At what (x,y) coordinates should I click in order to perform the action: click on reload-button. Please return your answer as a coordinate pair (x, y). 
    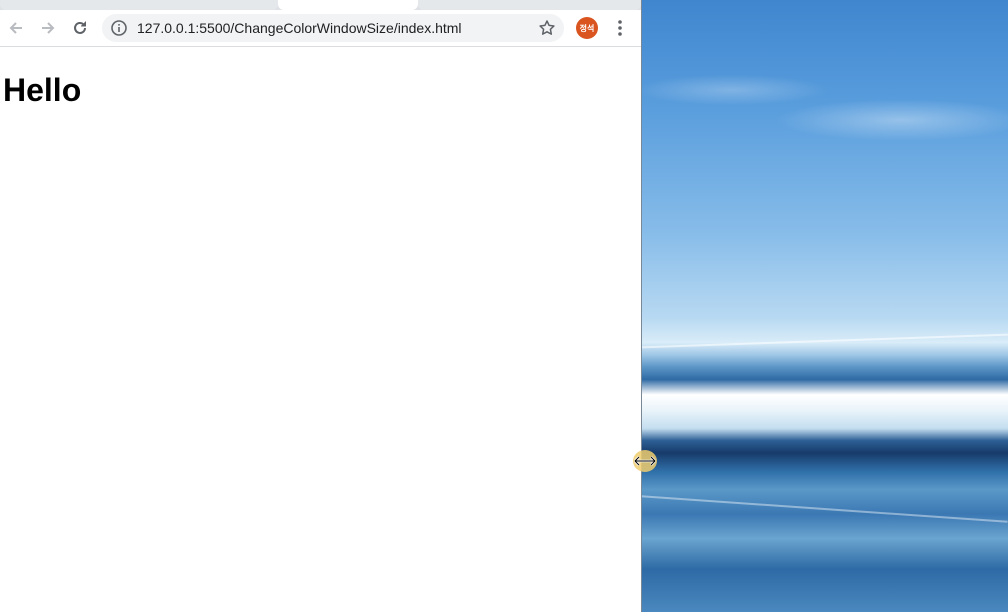
    Looking at the image, I should click on (80, 28).